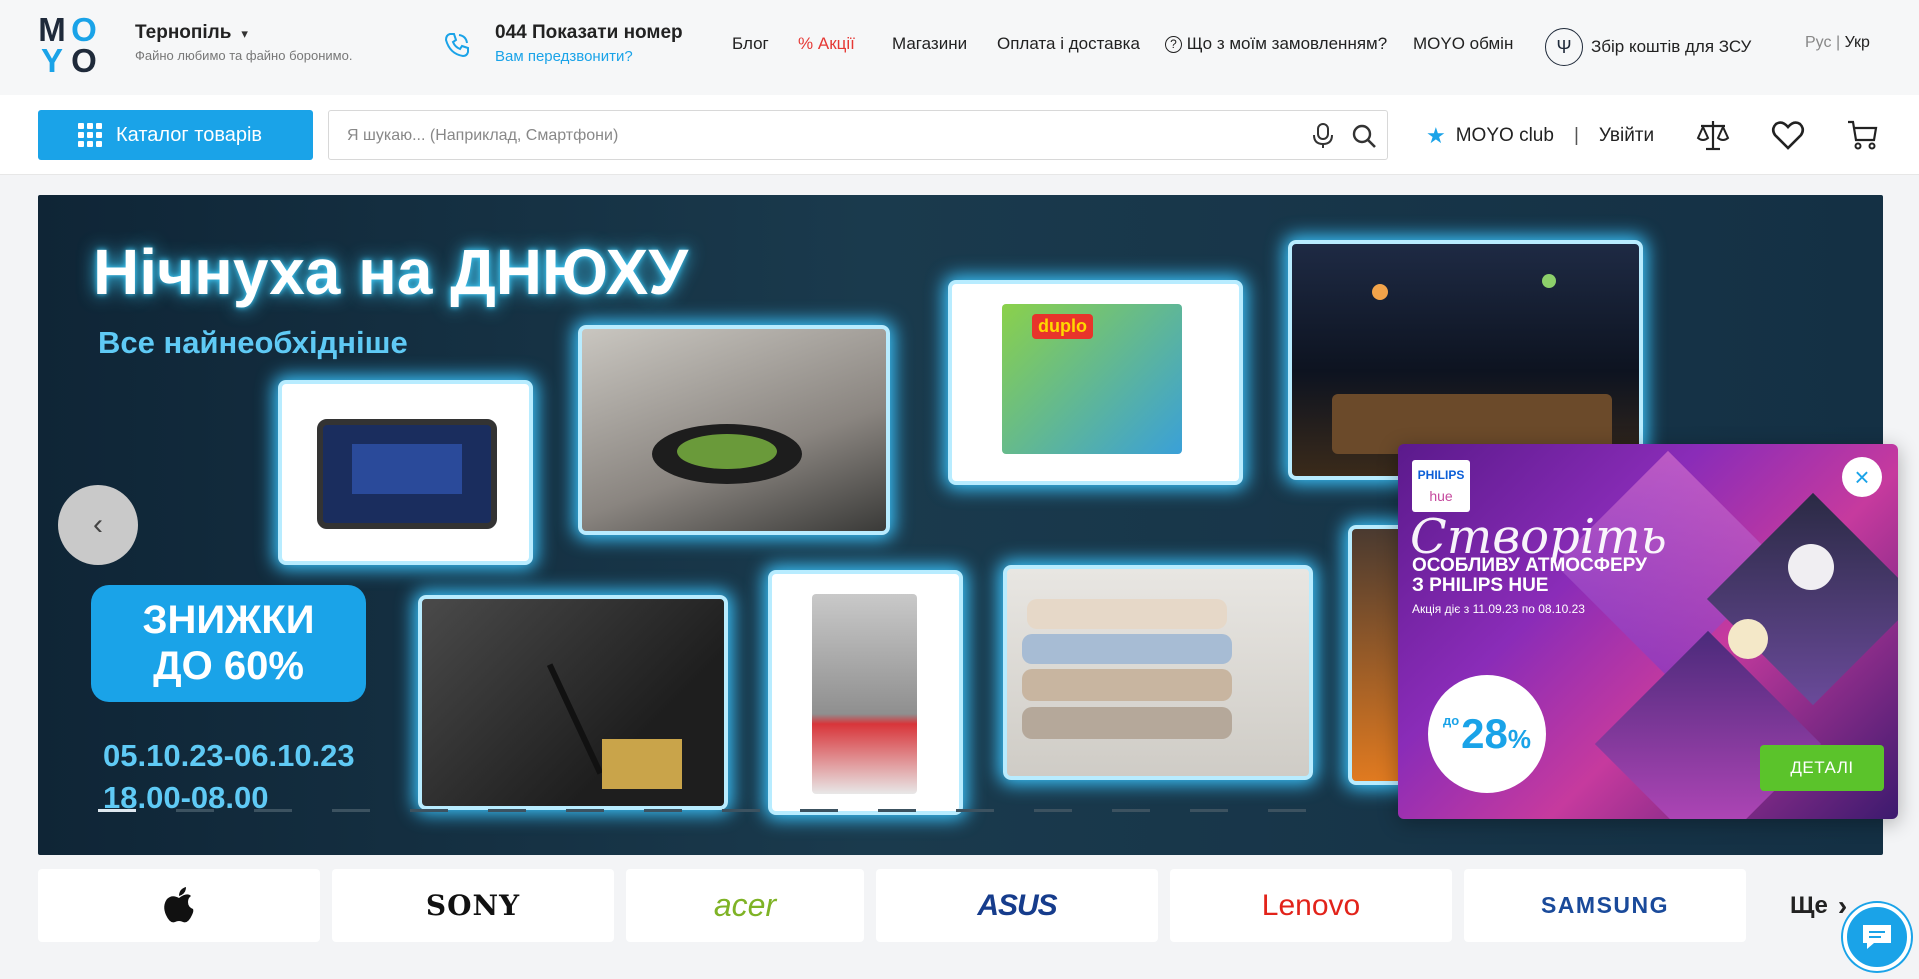 Image resolution: width=1919 pixels, height=979 pixels. What do you see at coordinates (391, 272) in the screenshot?
I see `banner-title: Нічнуха на ДНЮХУ` at bounding box center [391, 272].